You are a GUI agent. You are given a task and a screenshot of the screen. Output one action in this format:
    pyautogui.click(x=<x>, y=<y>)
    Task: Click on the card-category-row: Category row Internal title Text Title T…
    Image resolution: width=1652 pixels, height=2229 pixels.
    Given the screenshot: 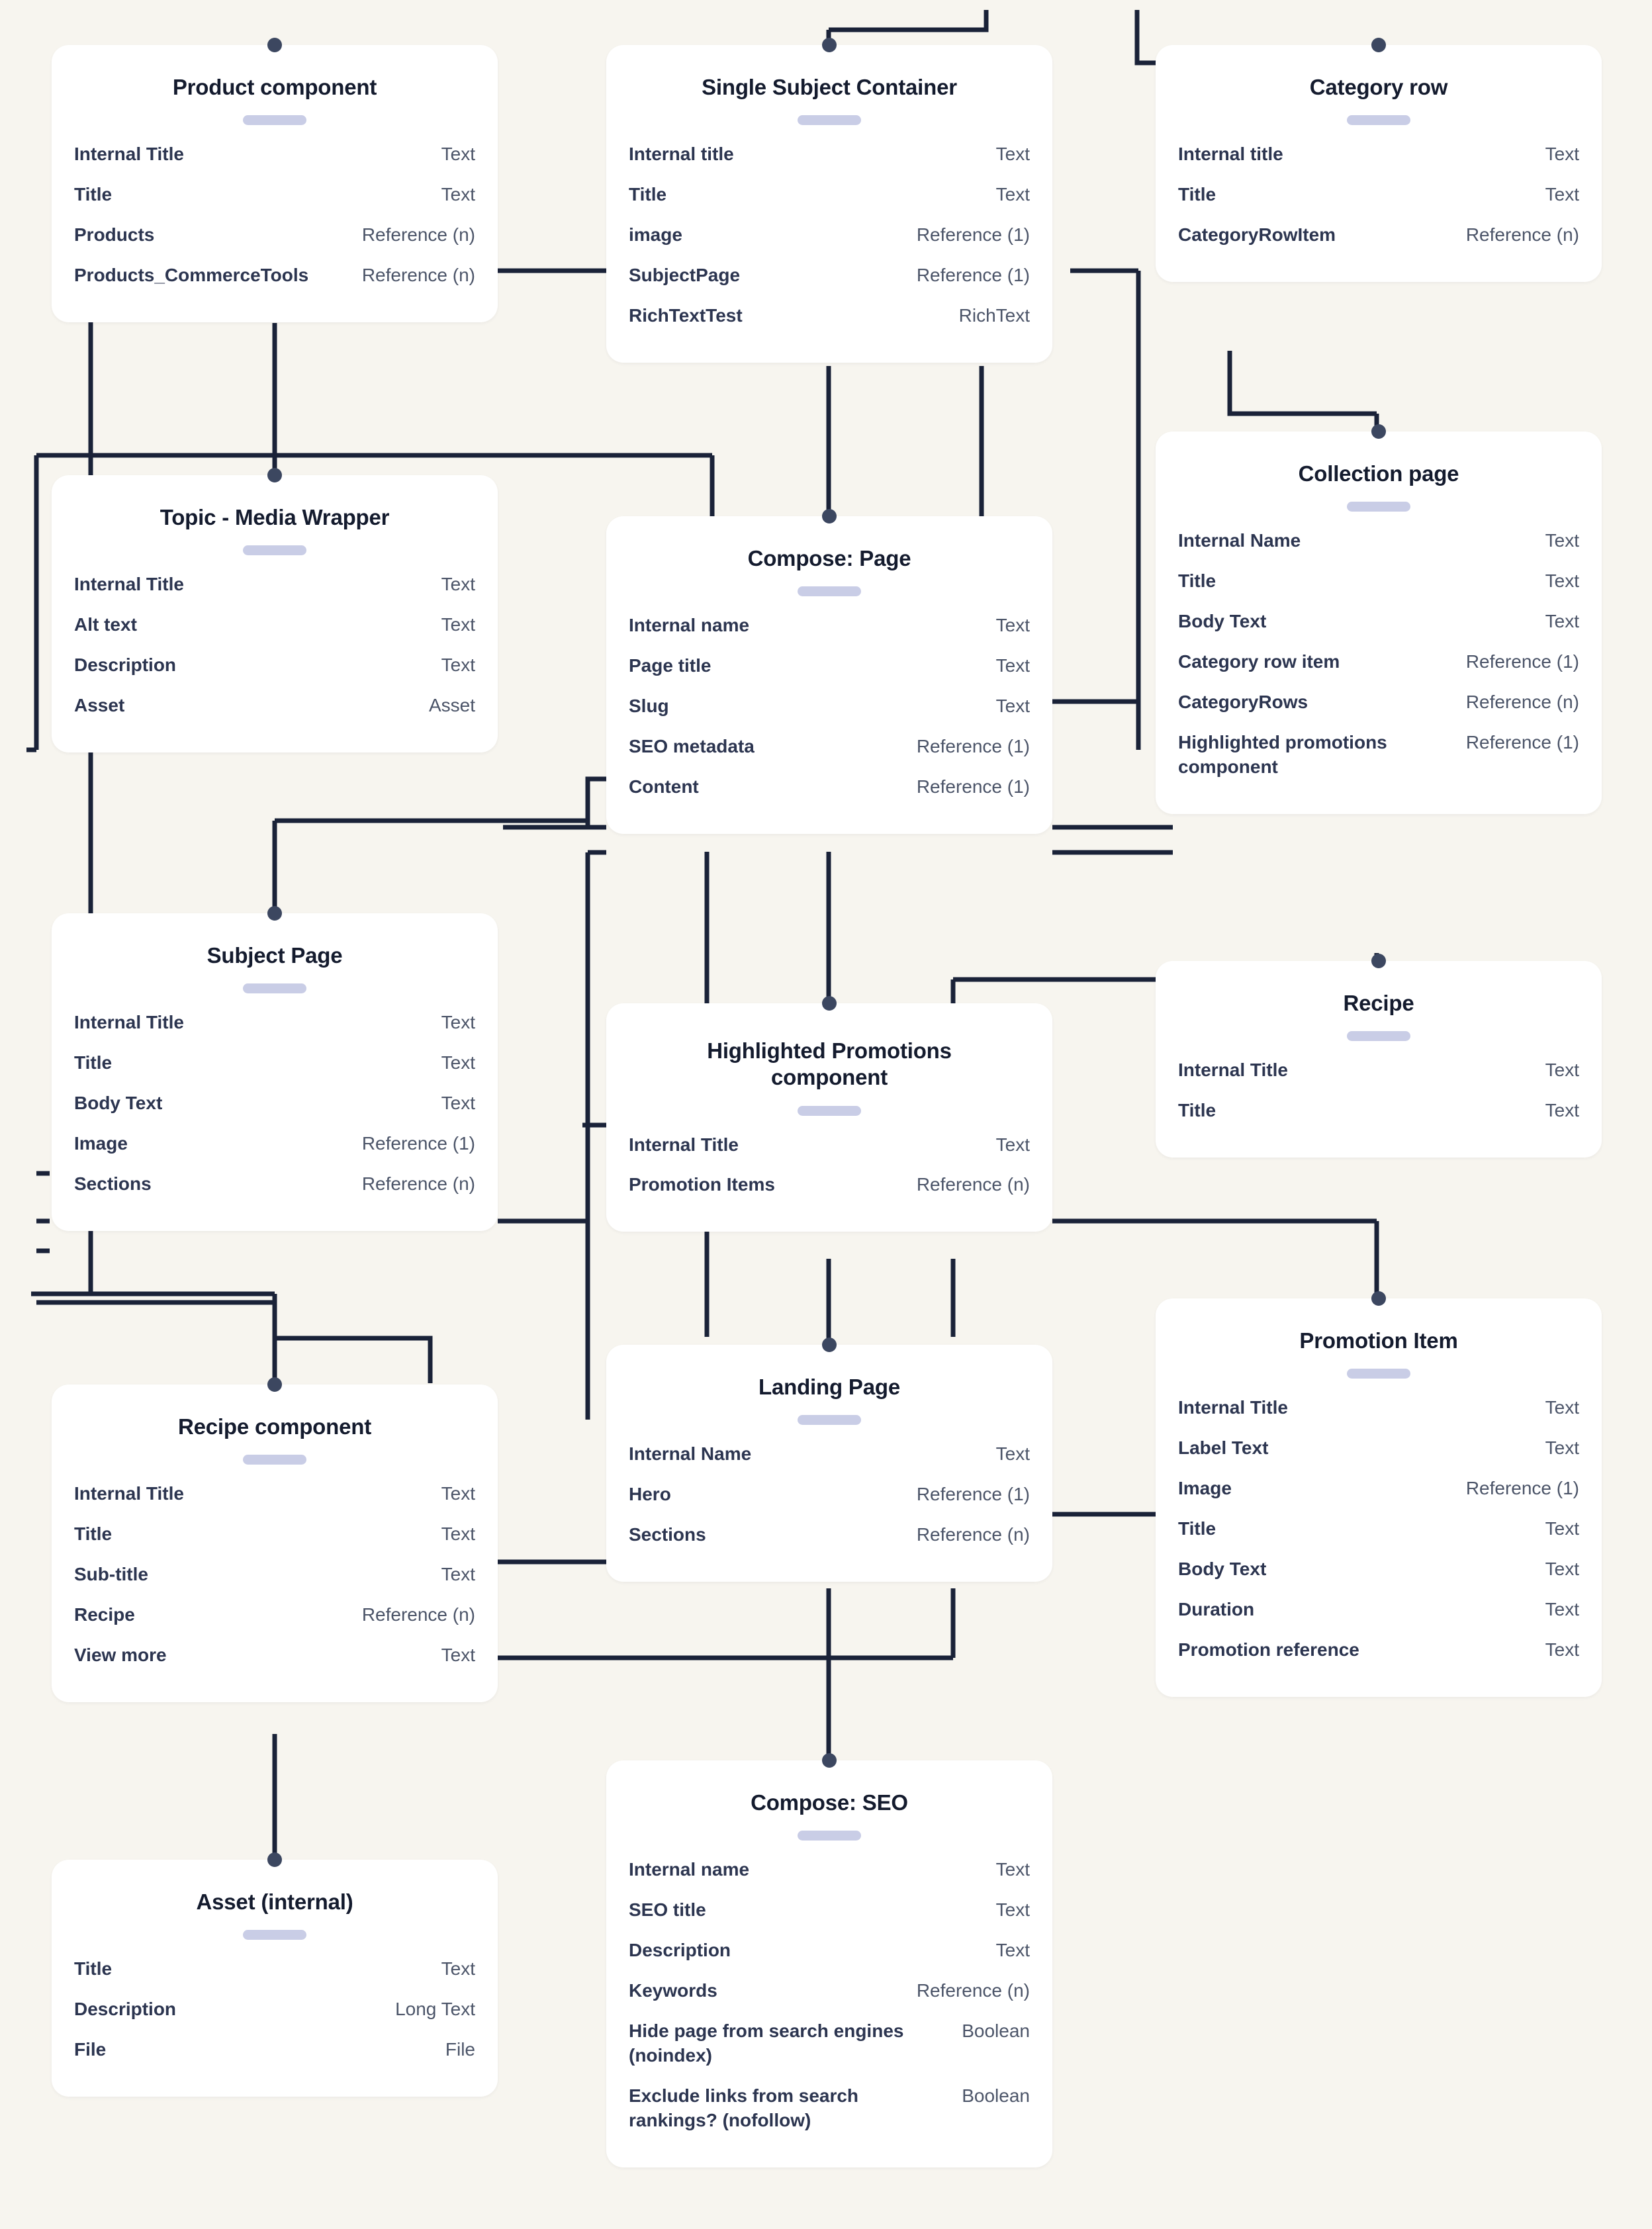 What is the action you would take?
    pyautogui.click(x=1379, y=160)
    